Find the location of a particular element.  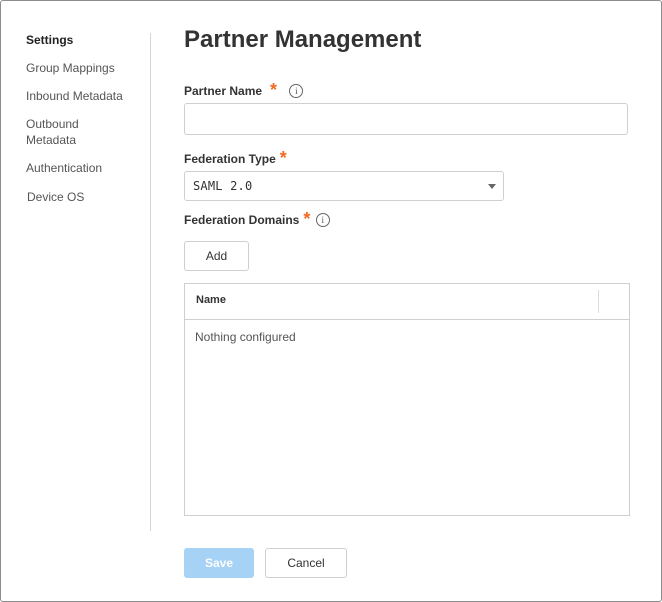

sidebar-item-settings: Settings is located at coordinates (83, 40).